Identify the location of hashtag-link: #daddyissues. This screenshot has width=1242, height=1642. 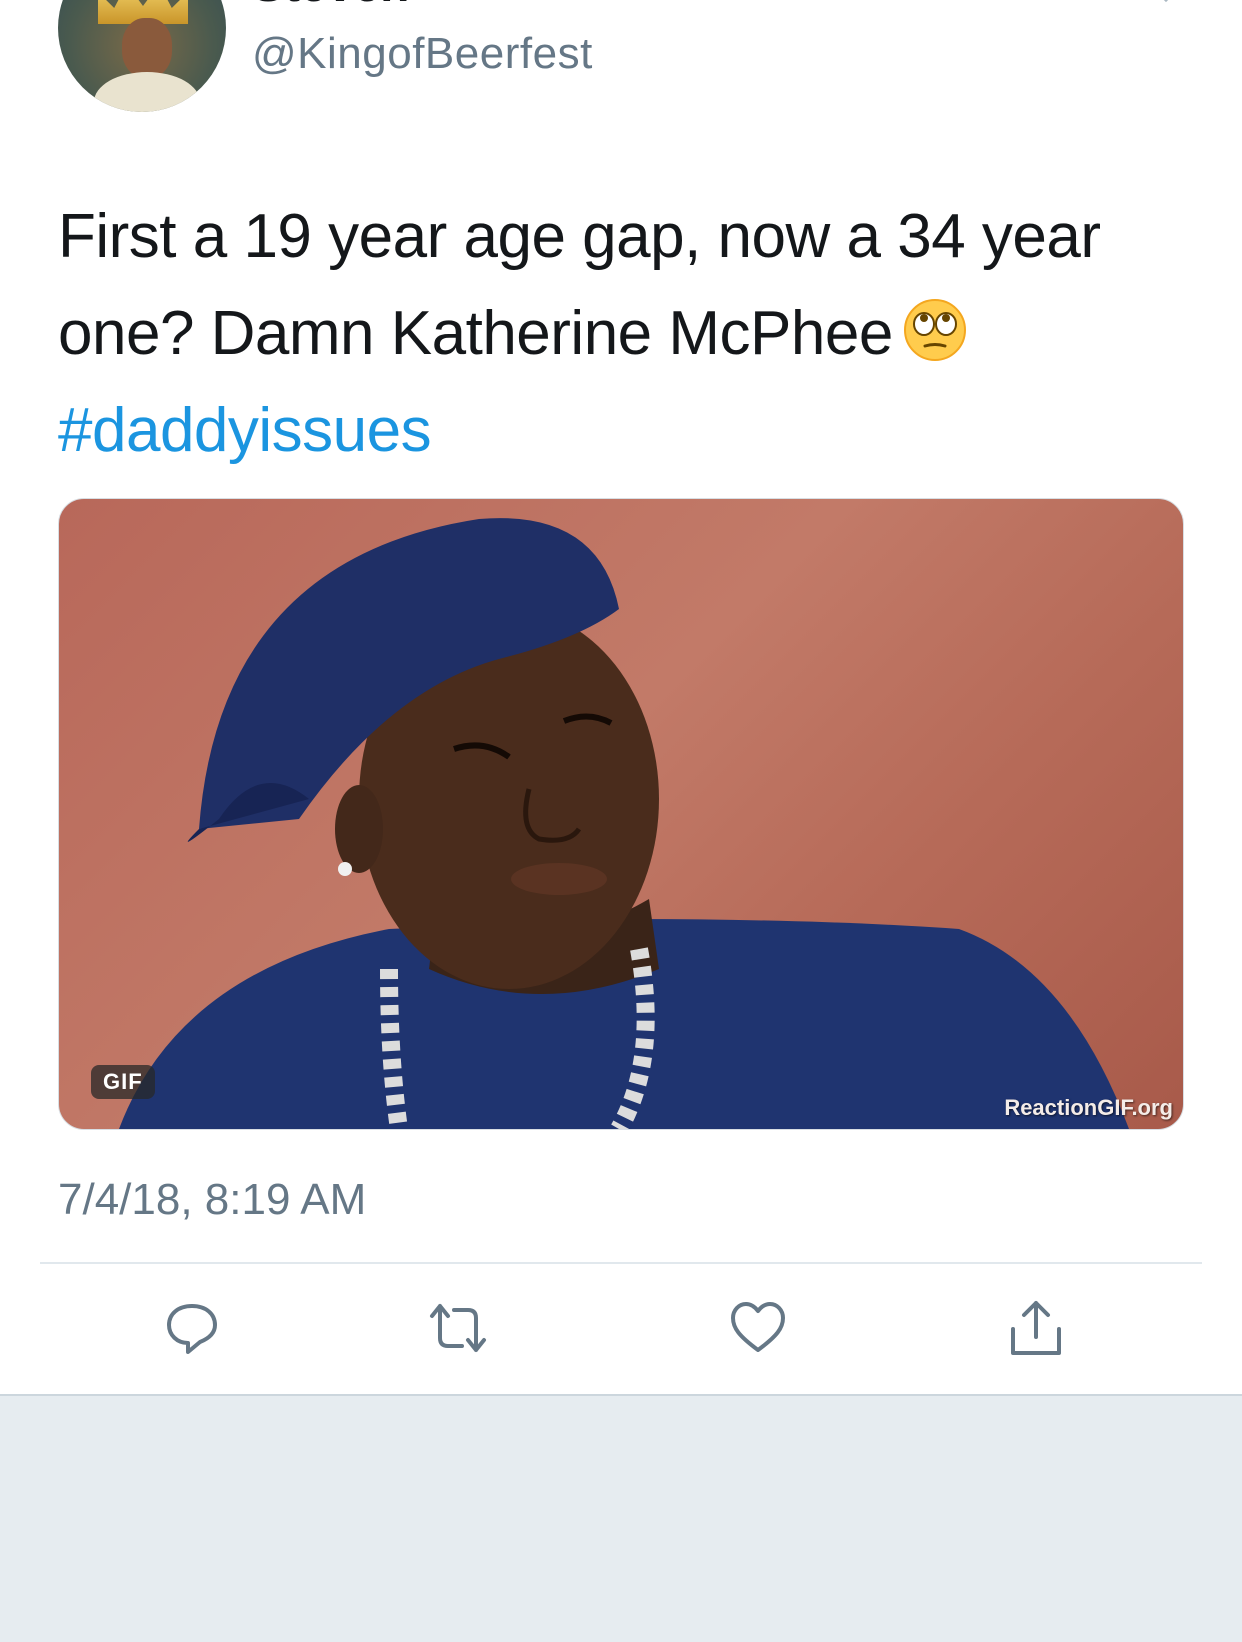
(618, 430).